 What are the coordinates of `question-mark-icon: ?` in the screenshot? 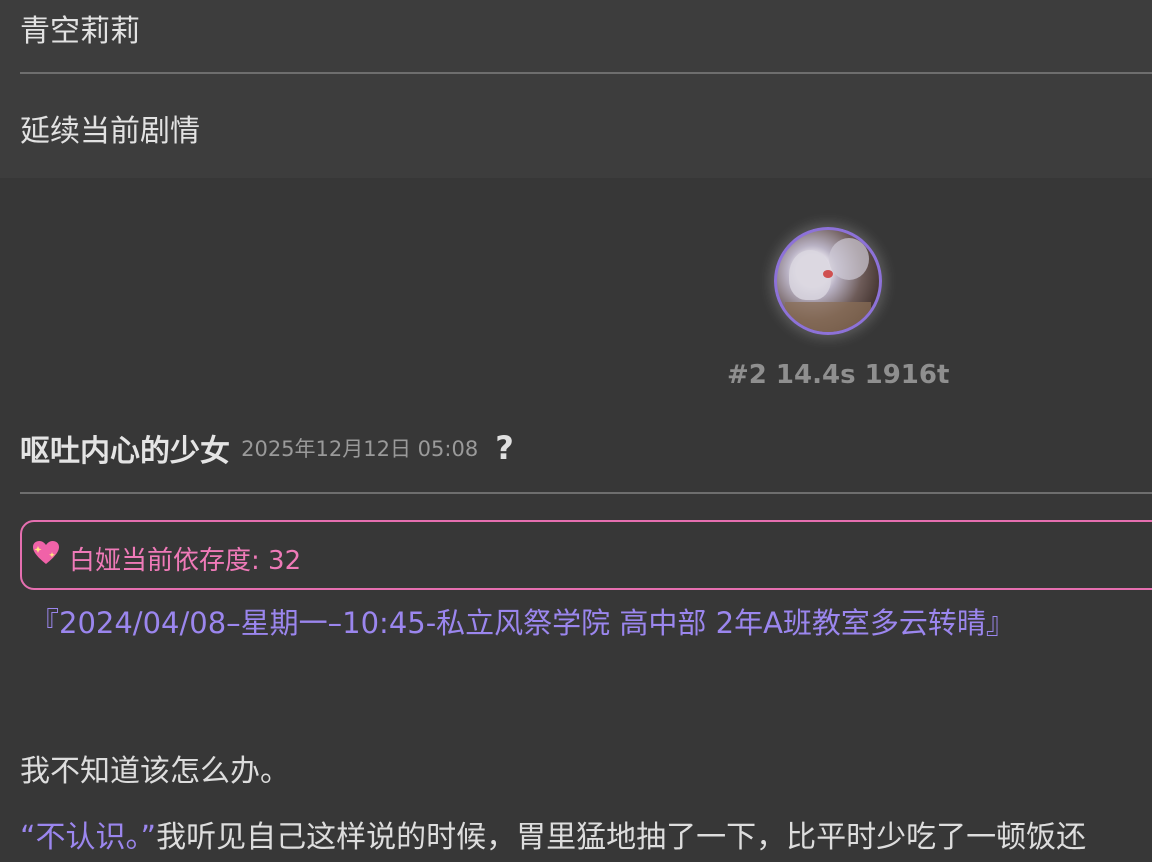 It's located at (504, 448).